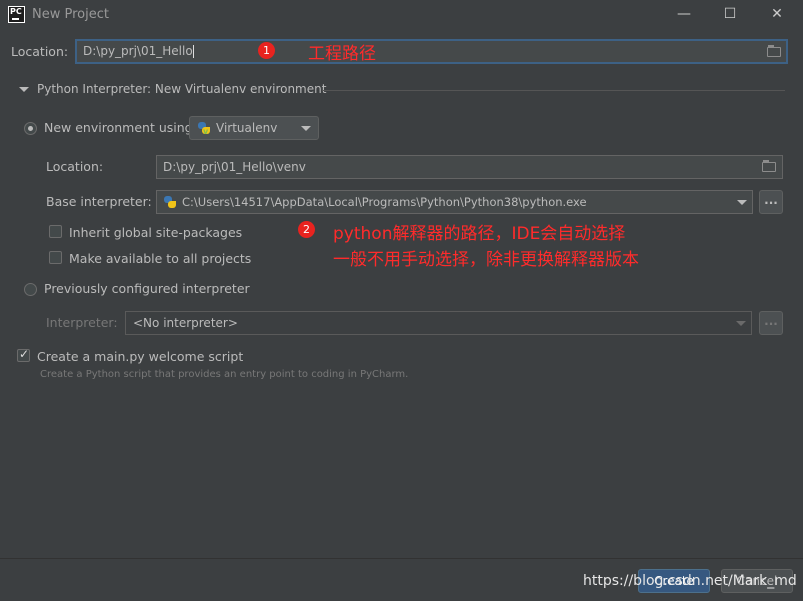  Describe the element at coordinates (170, 202) in the screenshot. I see `python-icon` at that location.